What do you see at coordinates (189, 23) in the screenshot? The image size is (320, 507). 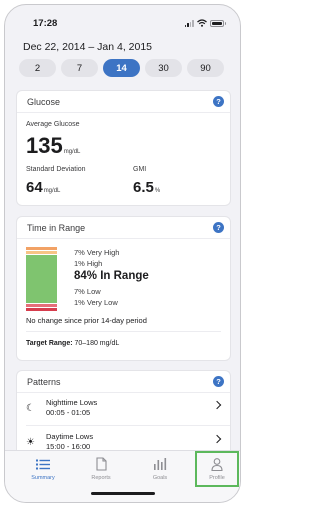 I see `cellular-signal-icon` at bounding box center [189, 23].